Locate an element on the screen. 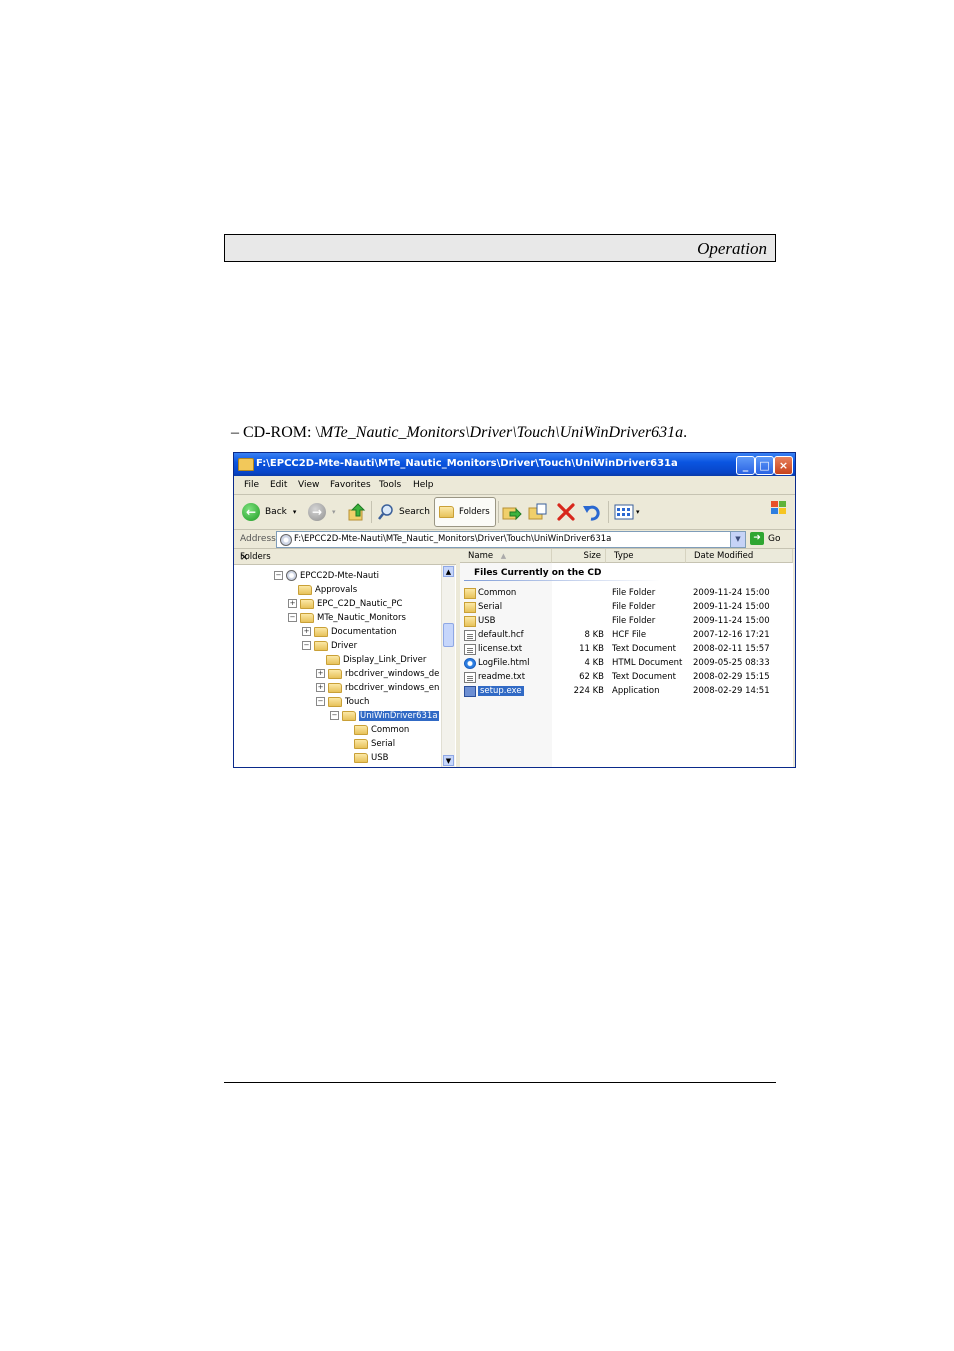 The width and height of the screenshot is (954, 1351). tree-item: + EPC_C2D_Nautic_PC is located at coordinates (345, 603).